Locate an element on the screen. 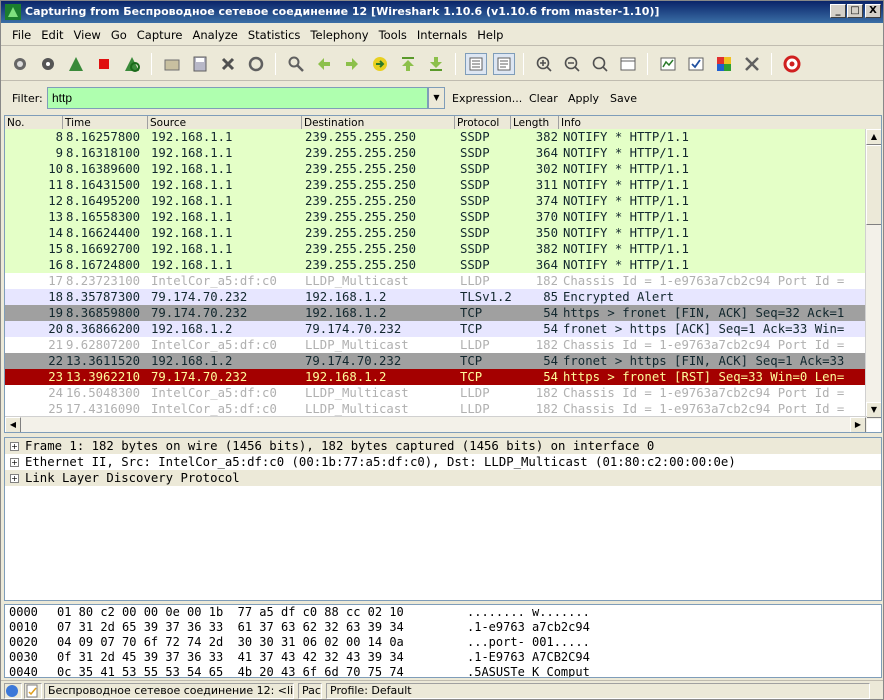 The width and height of the screenshot is (884, 700). reload-icon is located at coordinates (256, 64).